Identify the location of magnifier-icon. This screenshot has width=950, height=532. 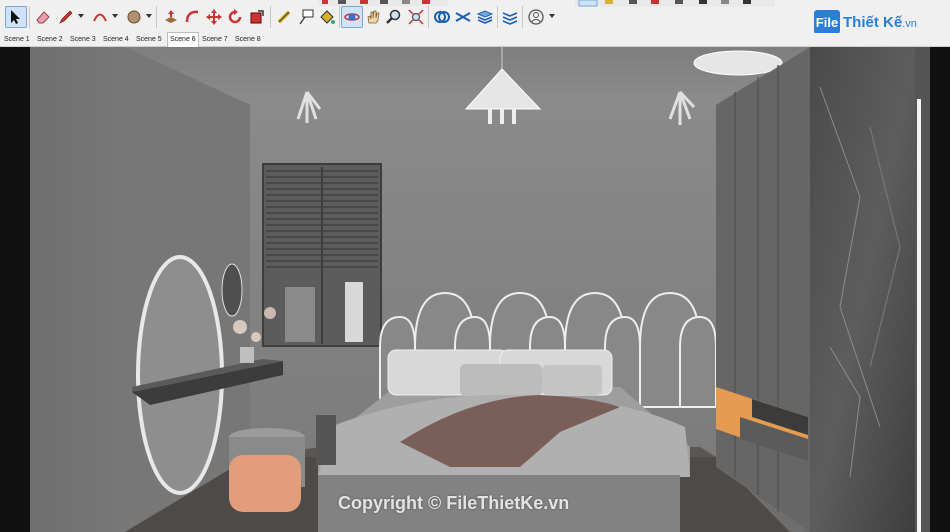
(393, 16).